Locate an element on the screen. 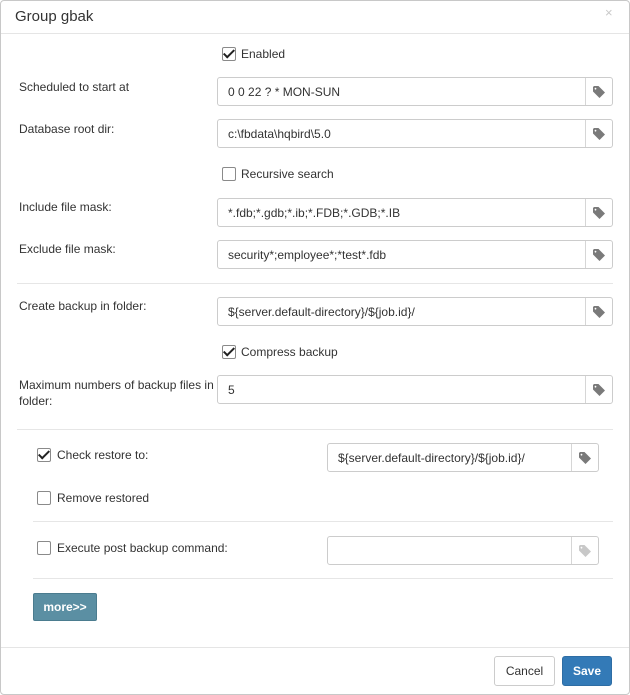 The image size is (630, 695). compress-label: Compress backup is located at coordinates (289, 352).